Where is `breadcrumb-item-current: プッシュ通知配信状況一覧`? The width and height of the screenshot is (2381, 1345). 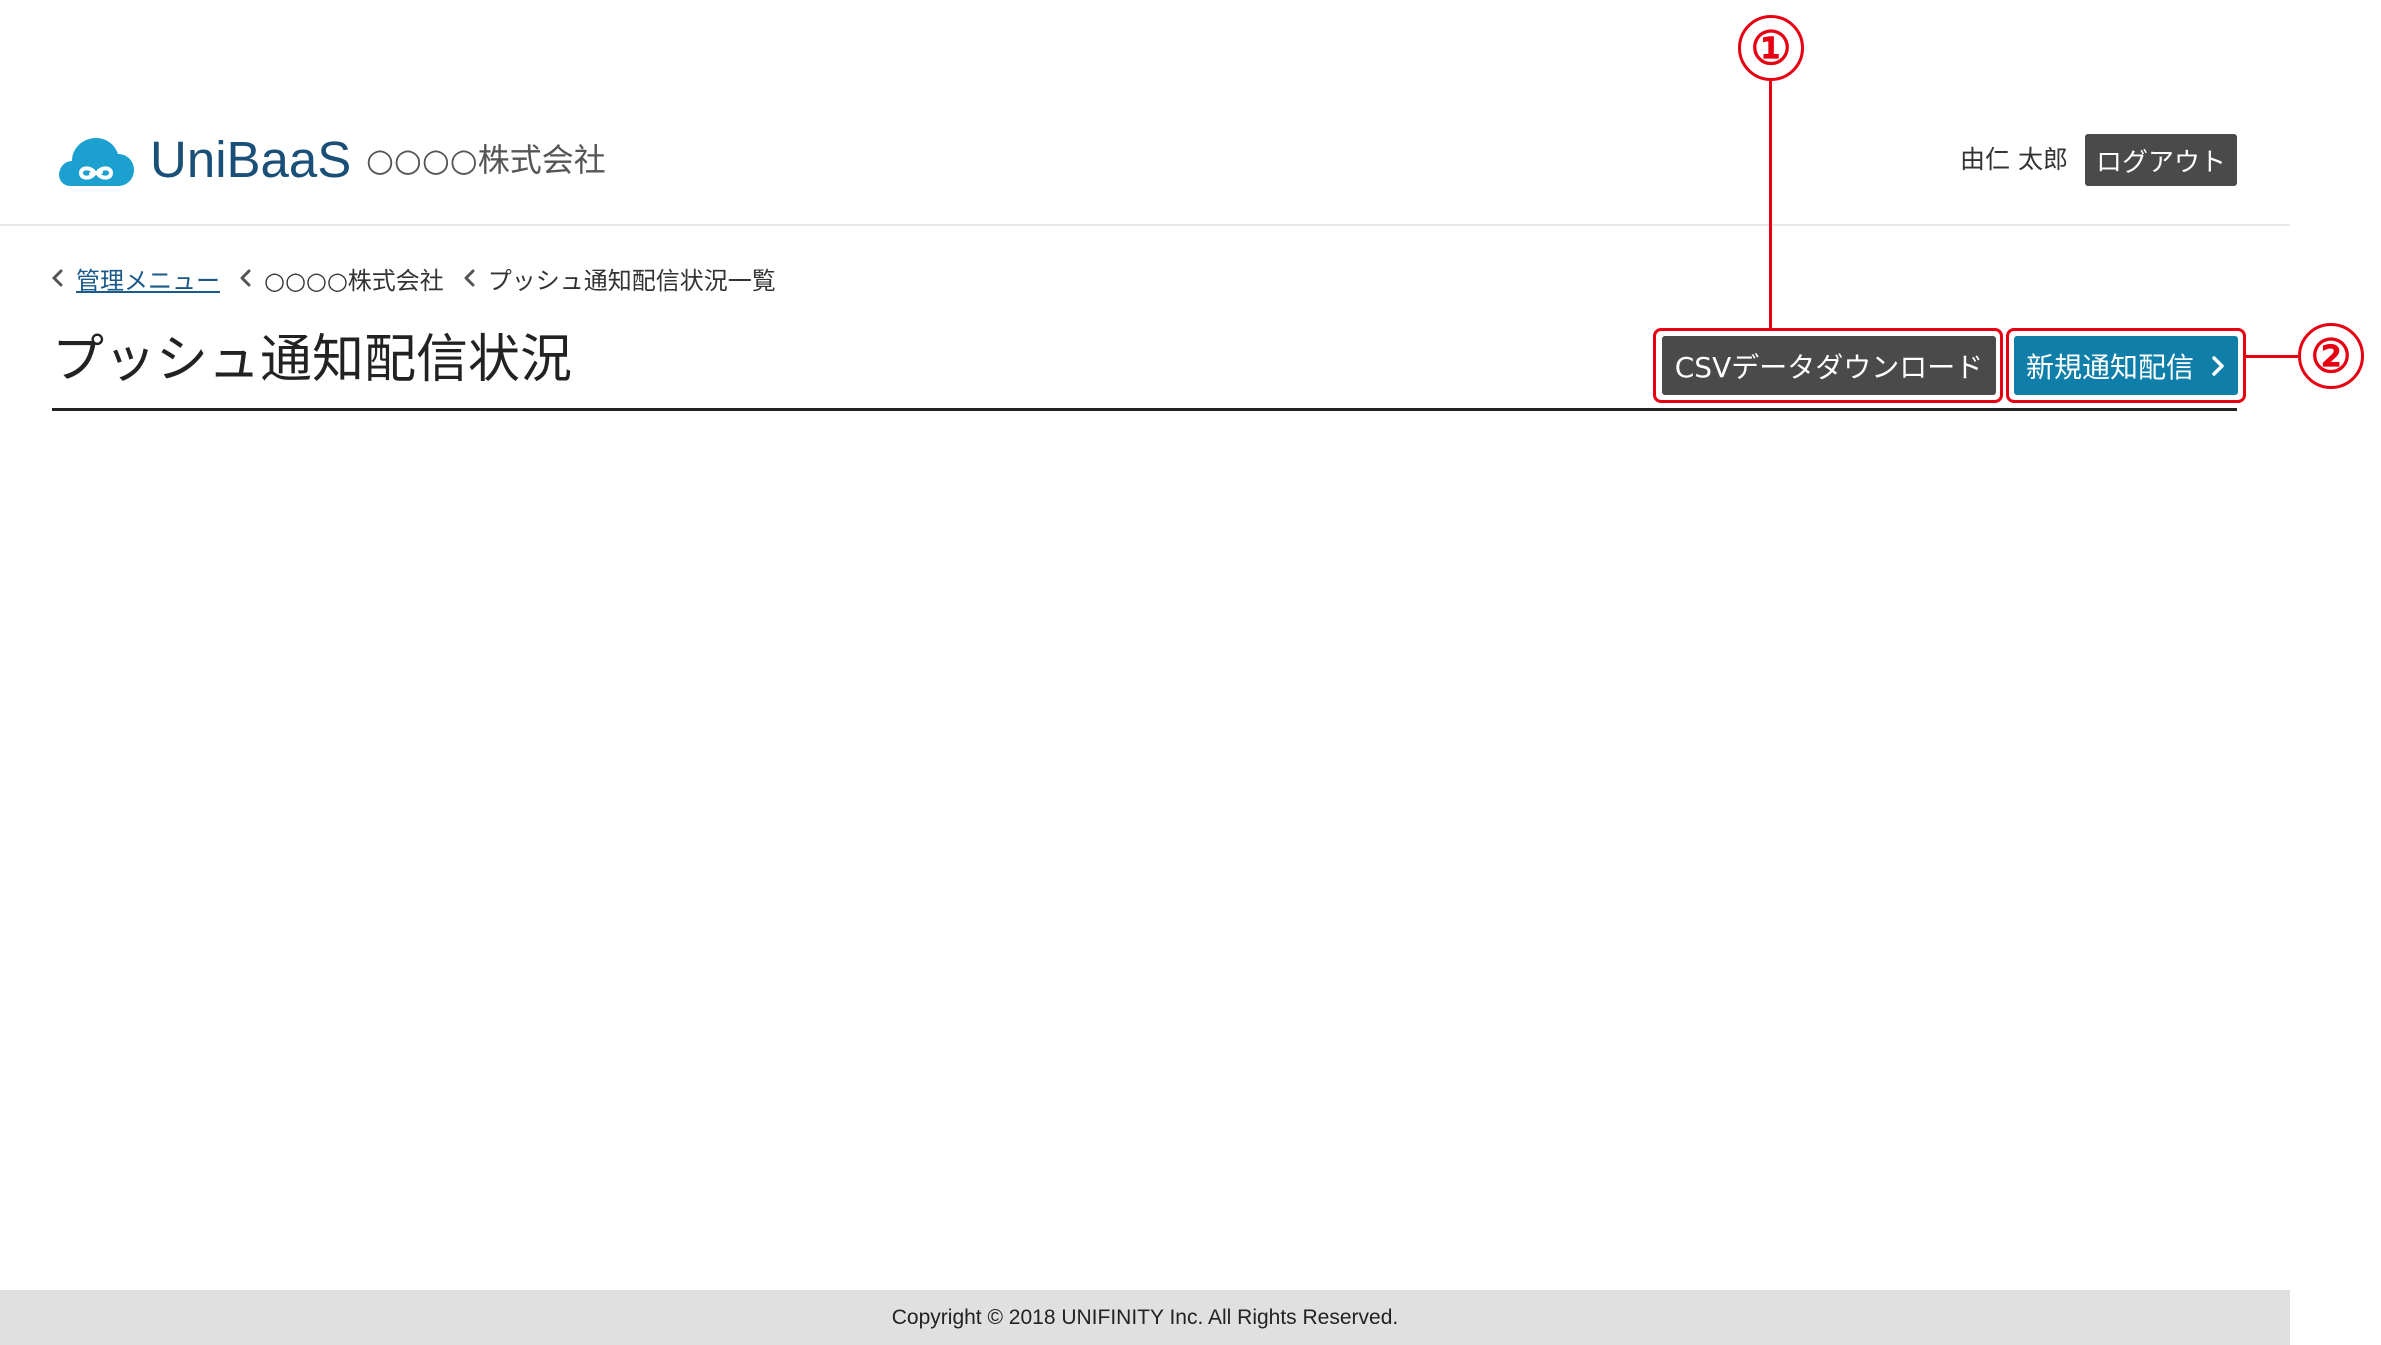 breadcrumb-item-current: プッシュ通知配信状況一覧 is located at coordinates (619, 278).